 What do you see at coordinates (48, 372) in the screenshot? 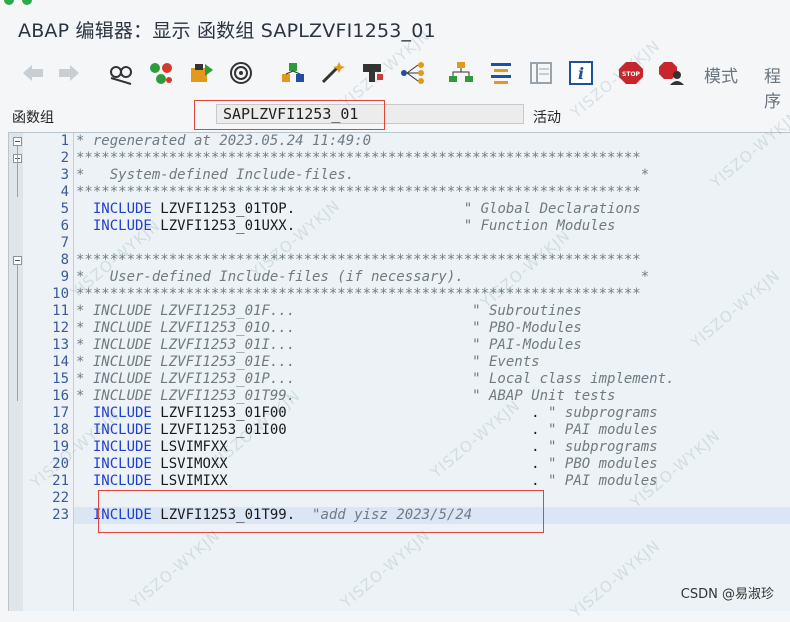
I see `line-number-gutter: 1 2 3 4 5 6 7 8 9 10 11 12 13 14 15 16 17 18 19 20 21 22 23` at bounding box center [48, 372].